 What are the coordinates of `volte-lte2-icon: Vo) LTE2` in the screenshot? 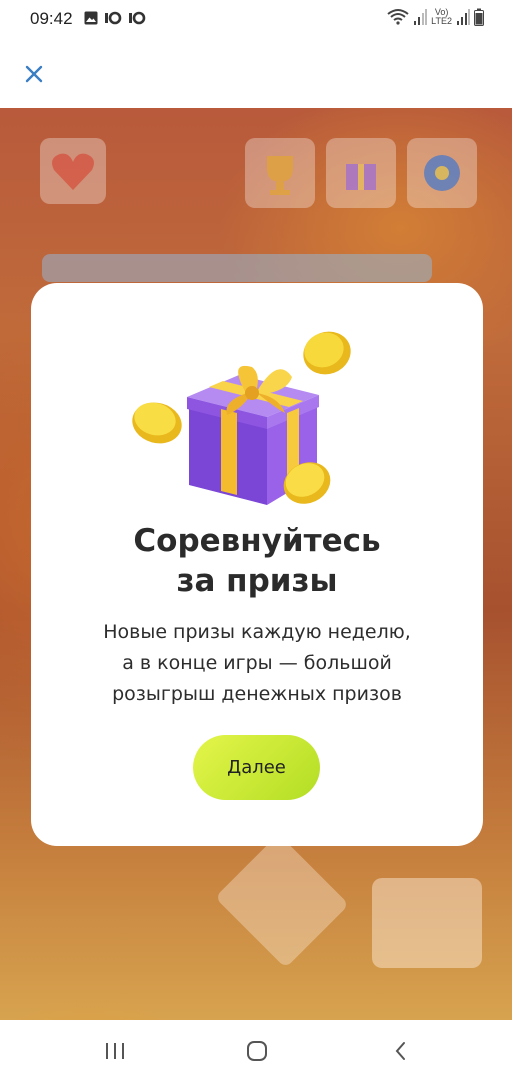 It's located at (441, 17).